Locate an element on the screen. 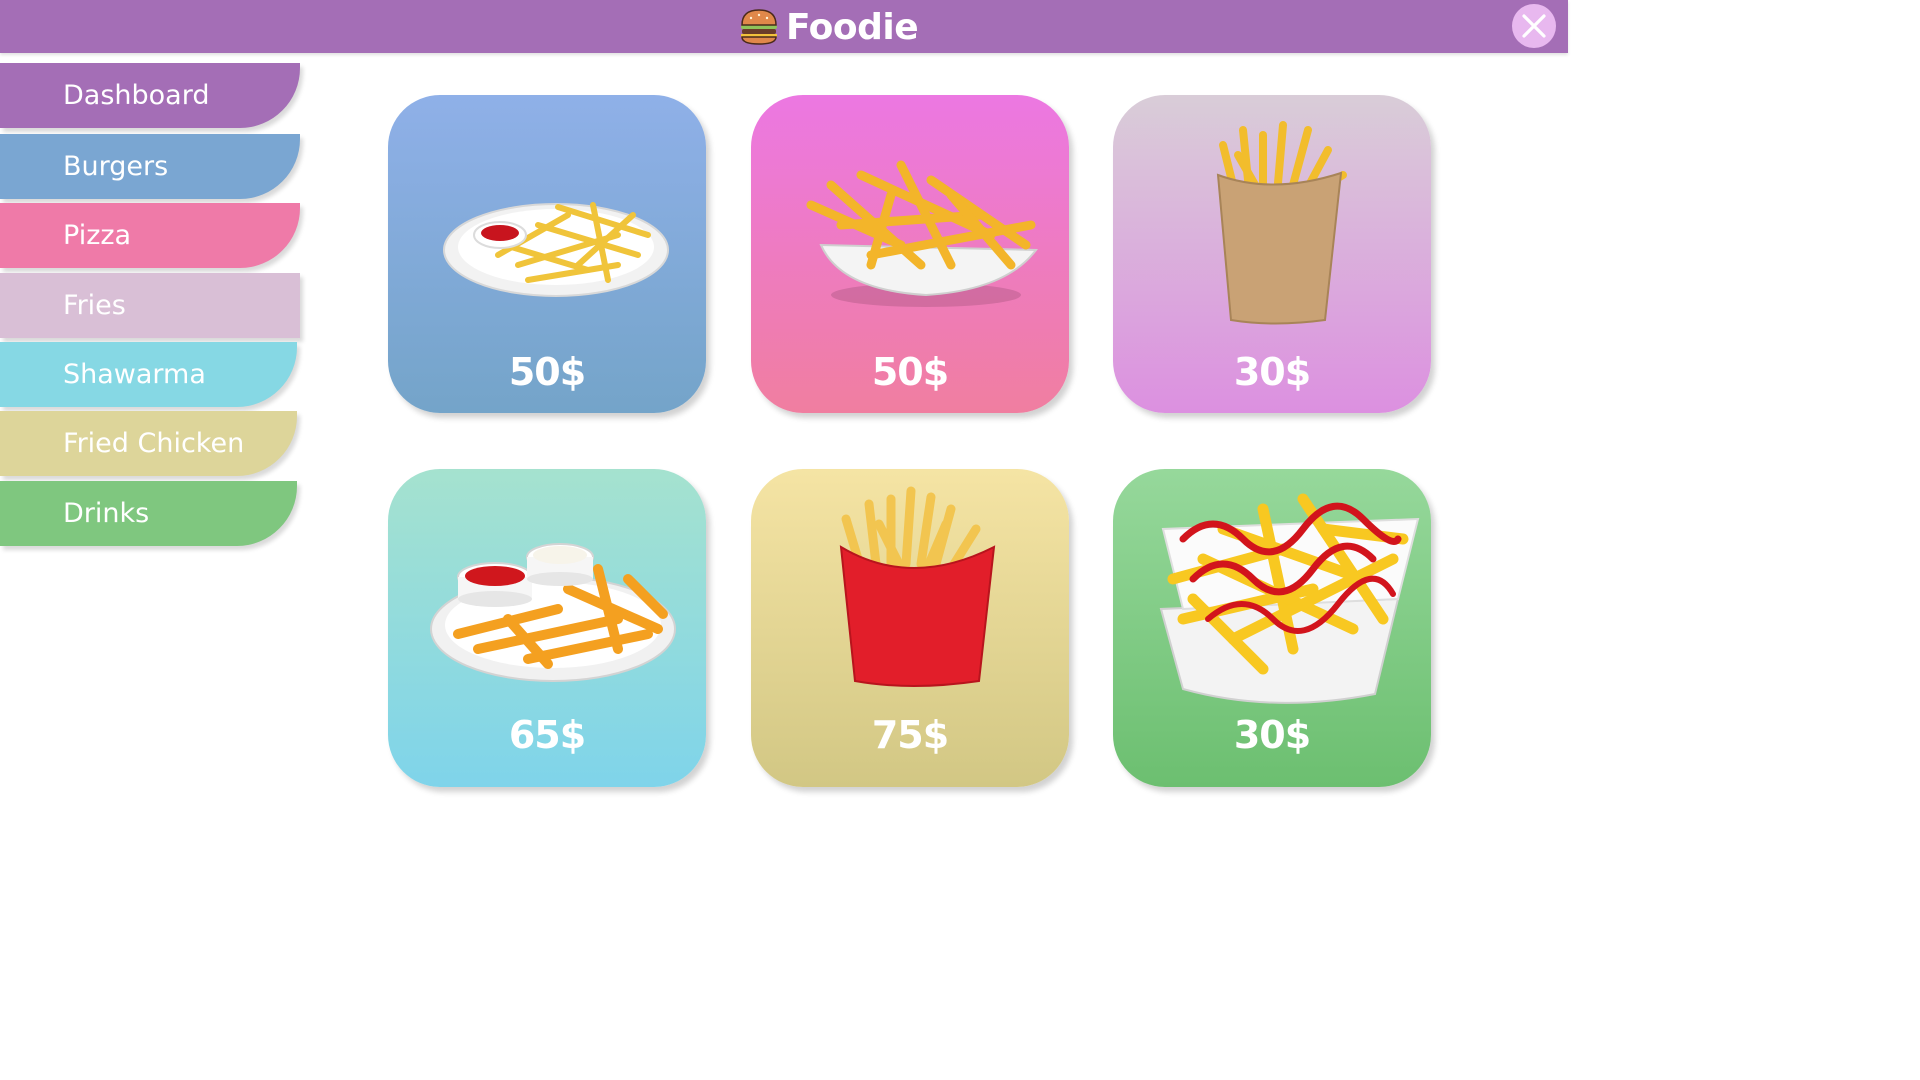 Image resolution: width=1920 pixels, height=1080 pixels. fries-red-box-image is located at coordinates (917, 586).